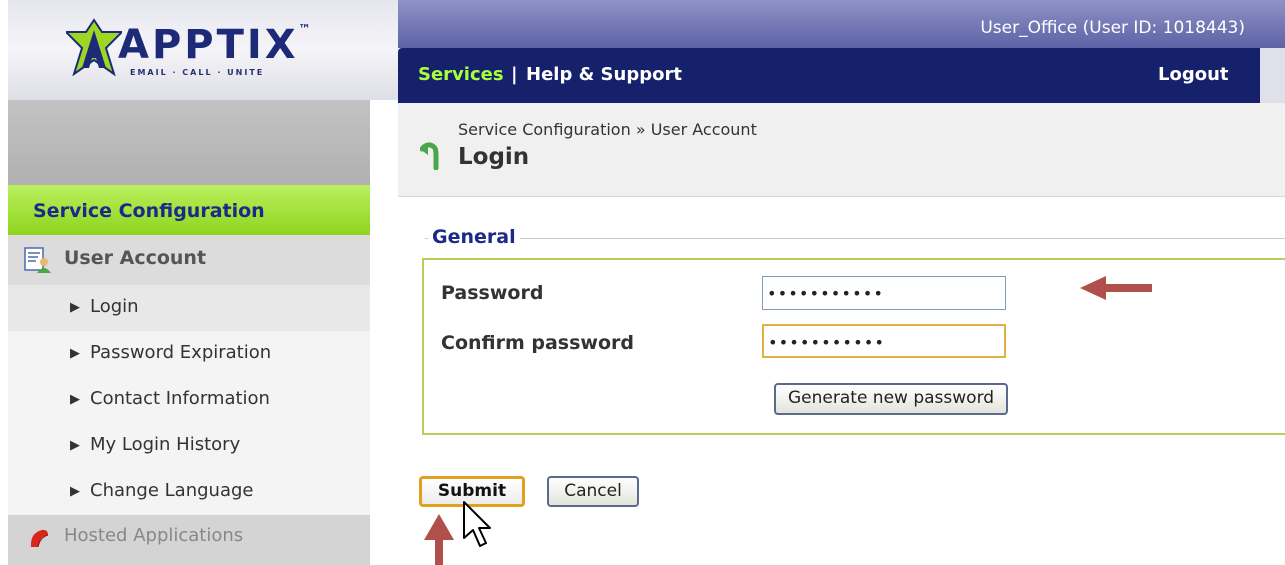  What do you see at coordinates (114, 306) in the screenshot?
I see `sidebar-item-label: Login` at bounding box center [114, 306].